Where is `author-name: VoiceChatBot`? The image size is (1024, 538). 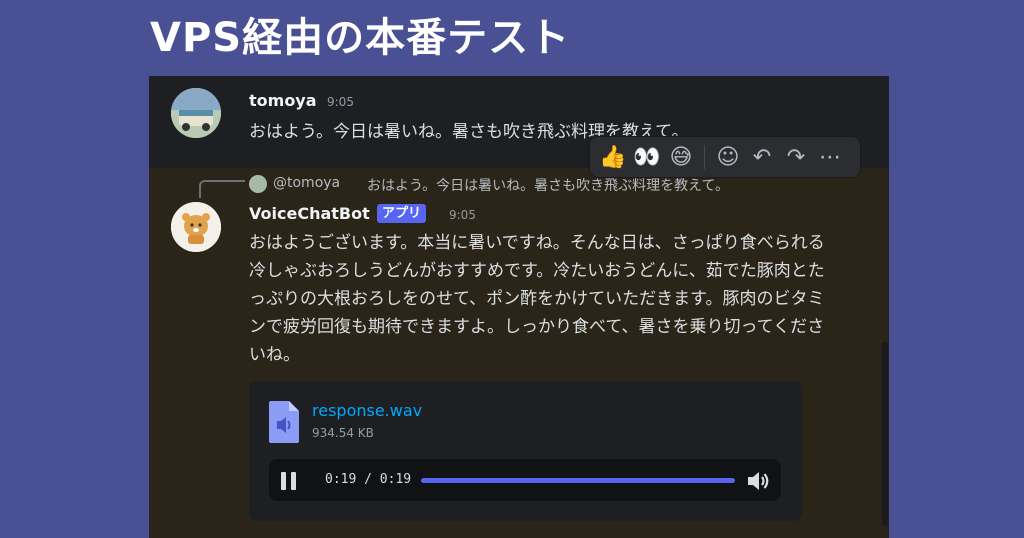
author-name: VoiceChatBot is located at coordinates (309, 213).